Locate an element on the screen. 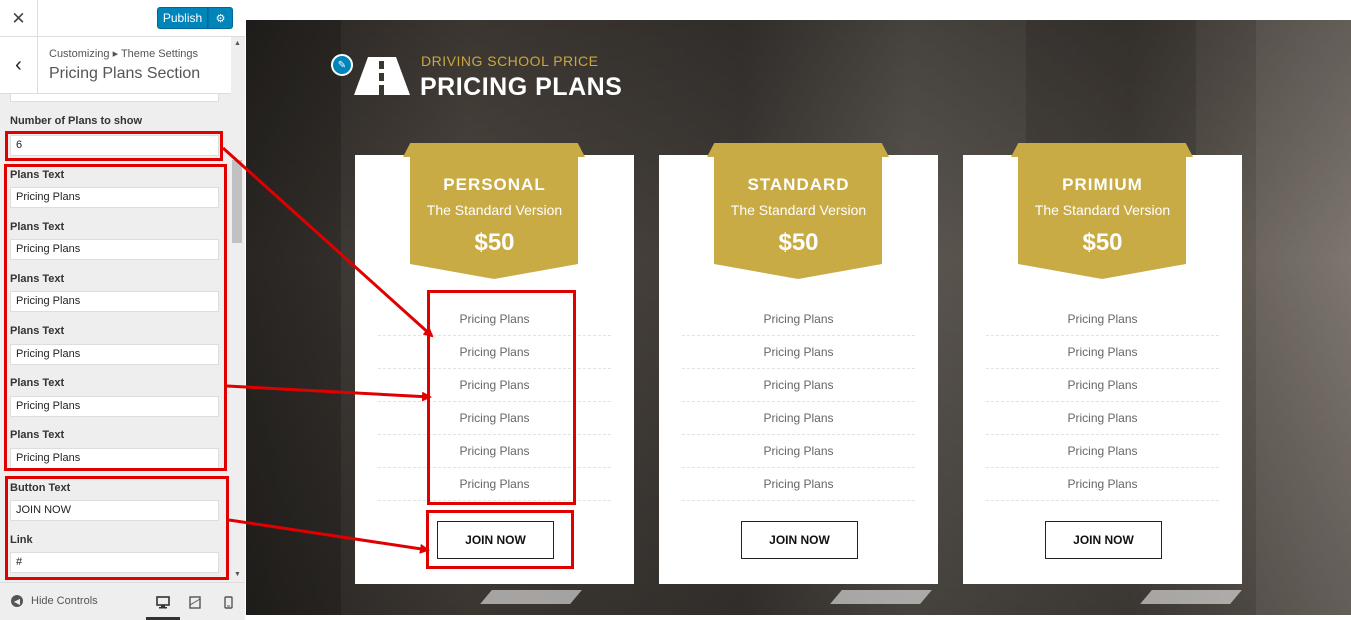 The height and width of the screenshot is (620, 1351). annotation-box-plan-texts is located at coordinates (115, 317).